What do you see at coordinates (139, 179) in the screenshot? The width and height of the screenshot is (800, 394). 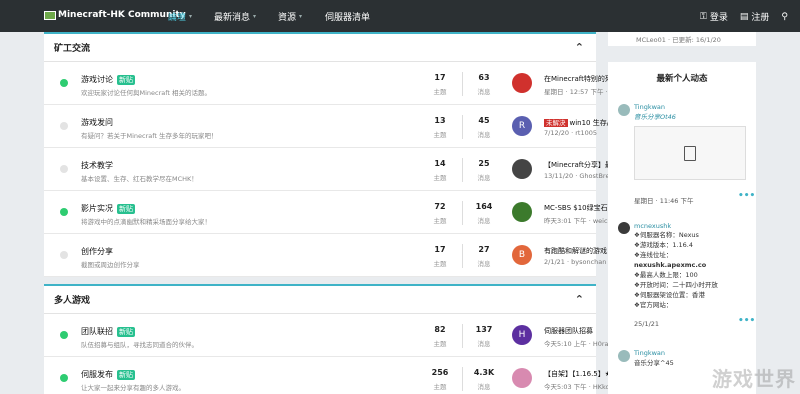 I see `forum-description: 基本设置、生存、红石教学尽在MCHK！` at bounding box center [139, 179].